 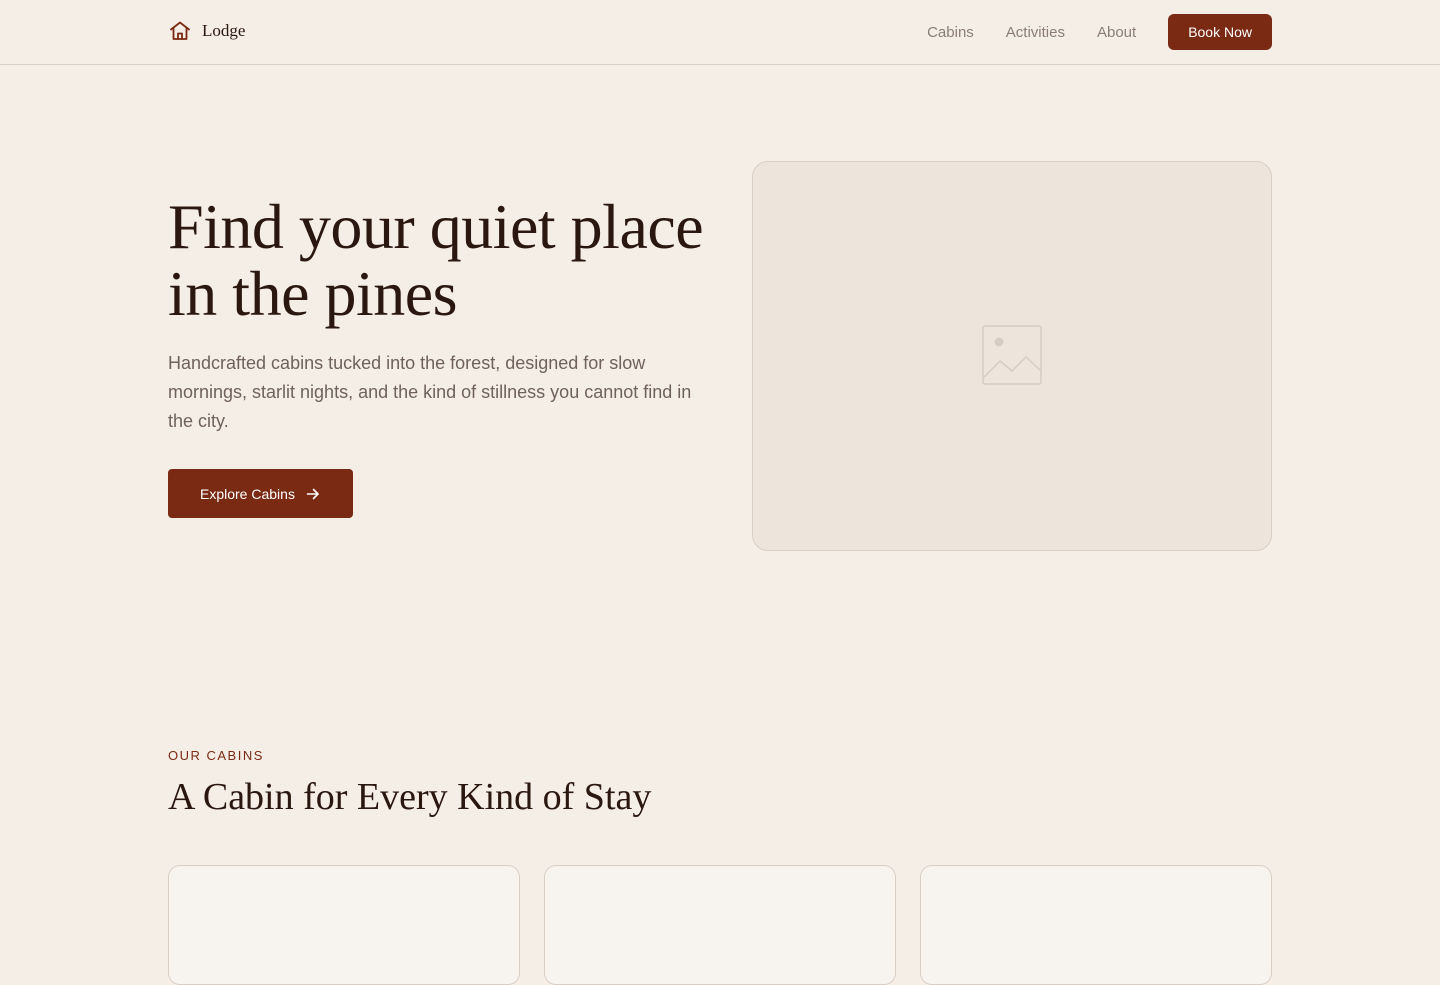 I want to click on cabin-cards, so click(x=720, y=925).